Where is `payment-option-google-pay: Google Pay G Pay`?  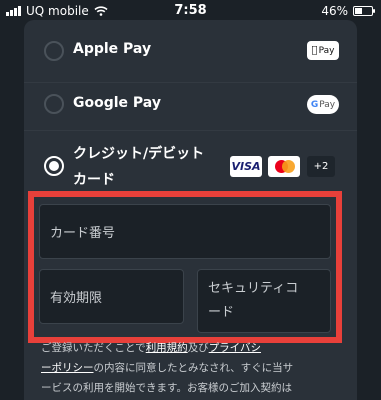 payment-option-google-pay: Google Pay G Pay is located at coordinates (190, 105).